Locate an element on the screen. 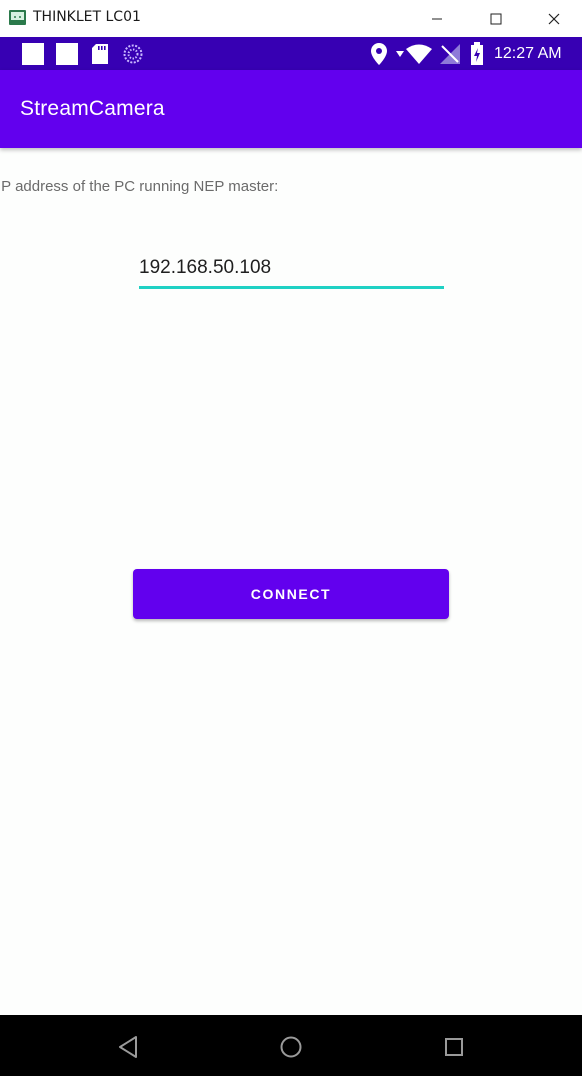 This screenshot has width=582, height=1076. android-emulator-icon is located at coordinates (17, 17).